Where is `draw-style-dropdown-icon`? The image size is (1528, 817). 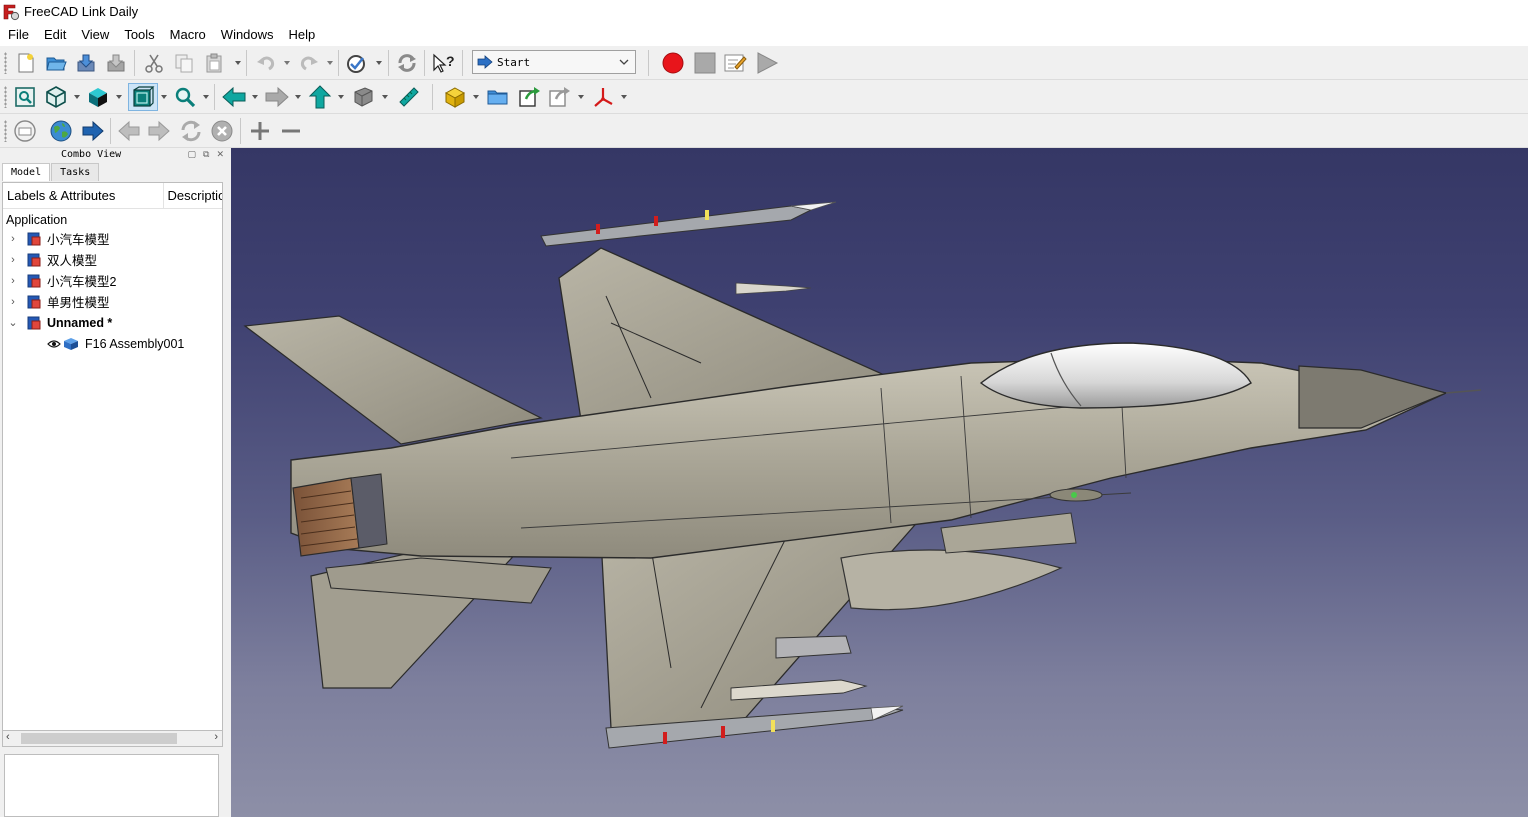 draw-style-dropdown-icon is located at coordinates (119, 97).